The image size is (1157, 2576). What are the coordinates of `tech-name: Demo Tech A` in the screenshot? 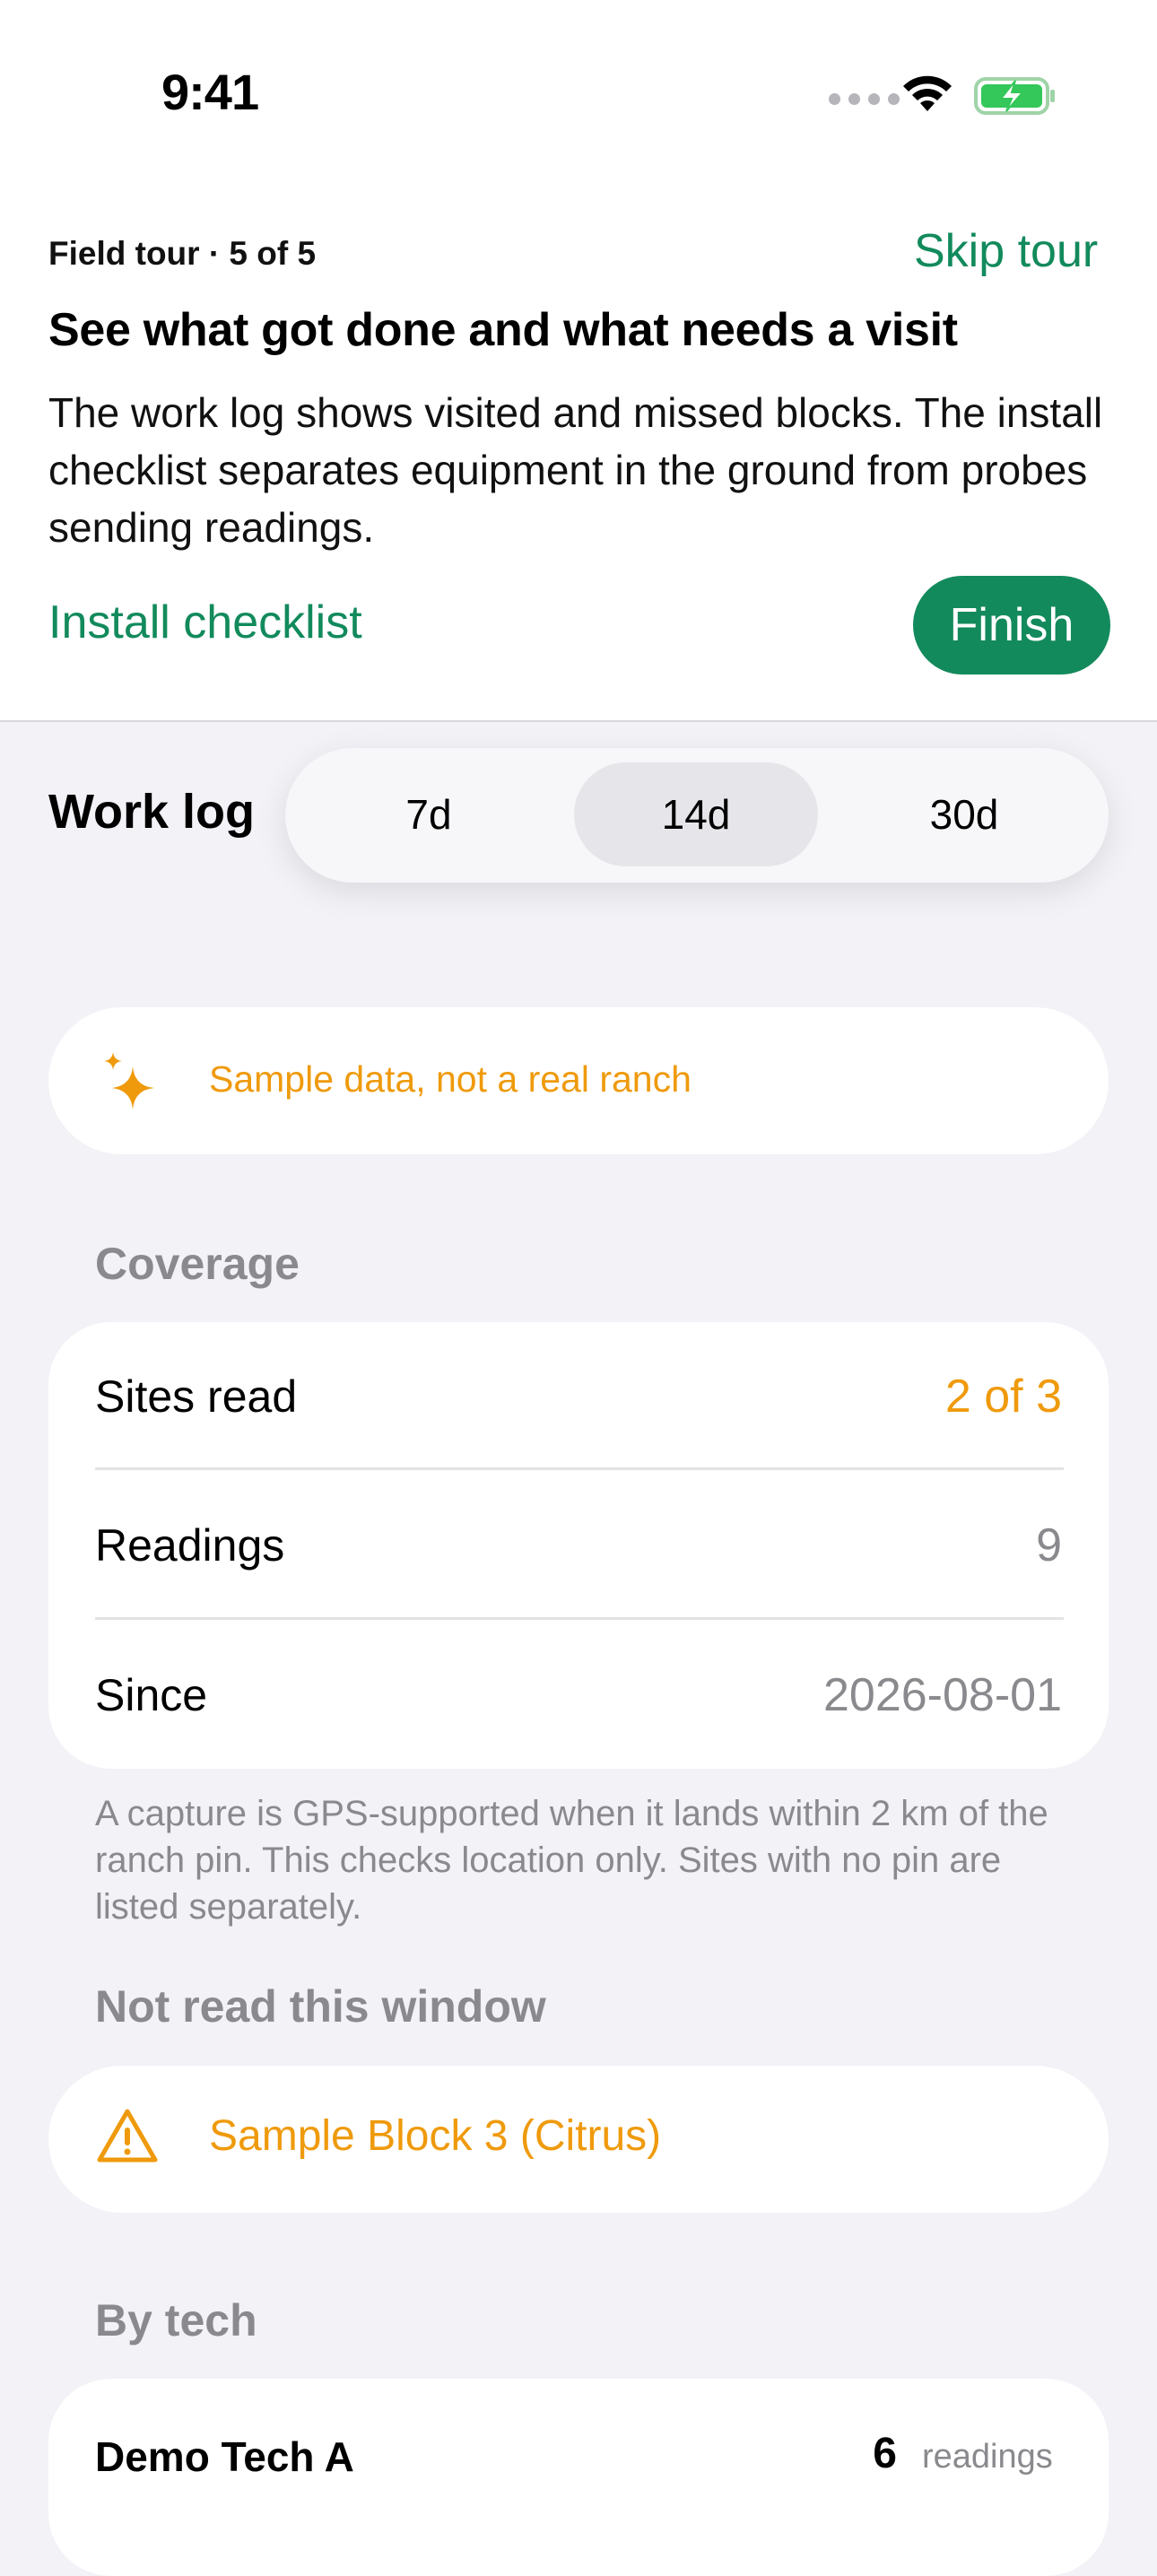 It's located at (224, 2456).